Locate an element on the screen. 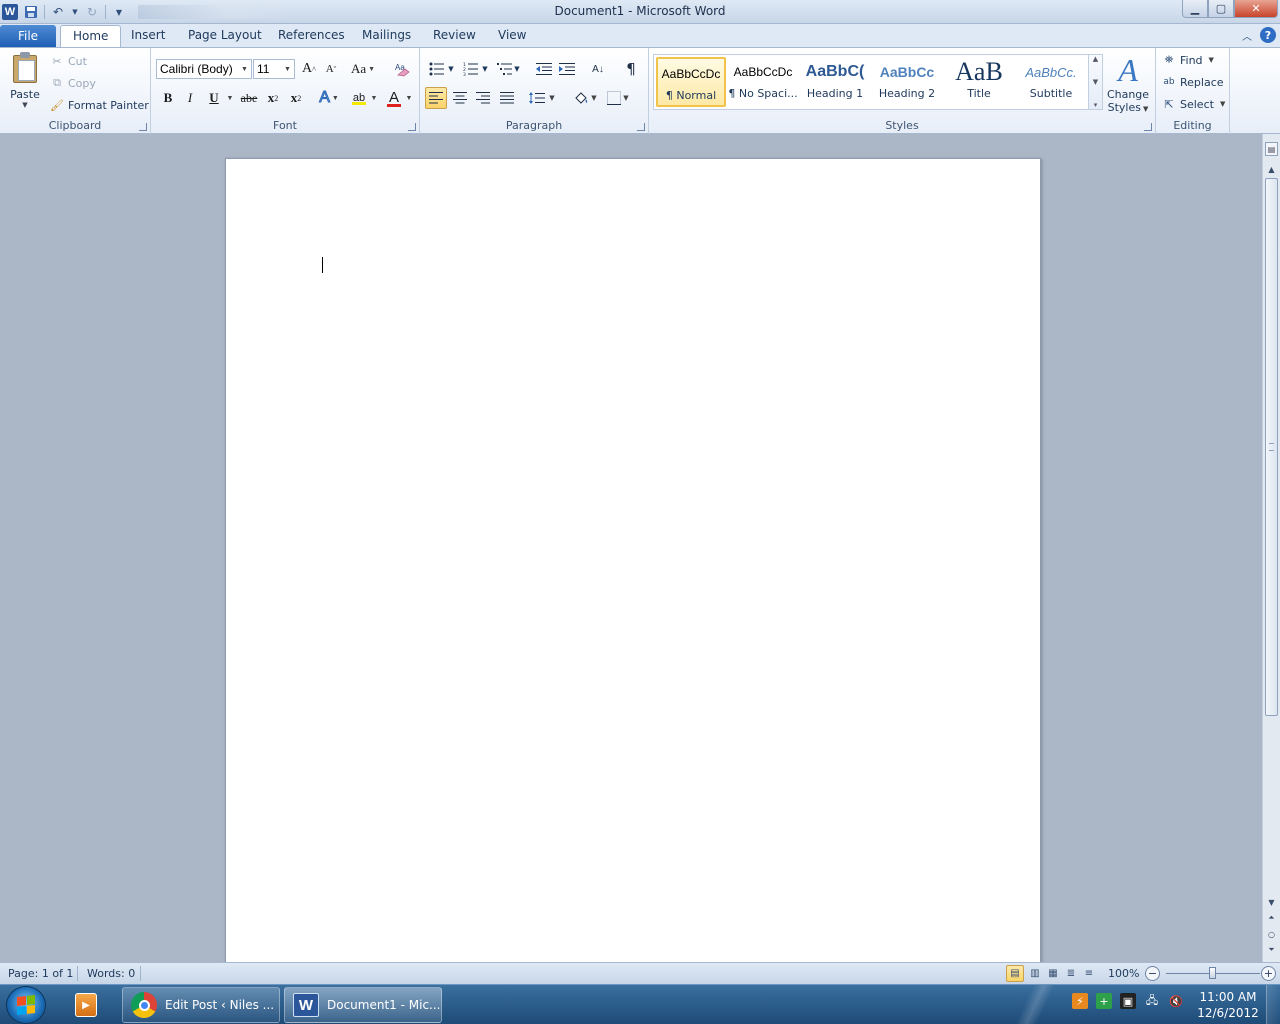 The height and width of the screenshot is (1024, 1280). scroll-thumb is located at coordinates (1271, 447).